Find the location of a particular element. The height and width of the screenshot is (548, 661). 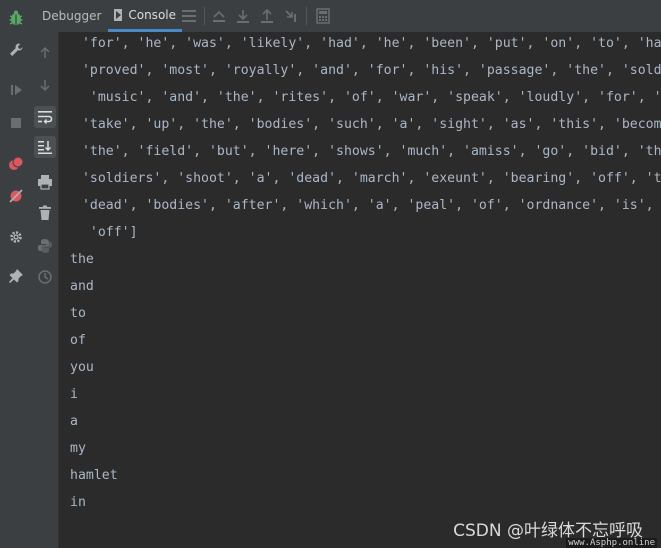

console-line: and is located at coordinates (82, 286).